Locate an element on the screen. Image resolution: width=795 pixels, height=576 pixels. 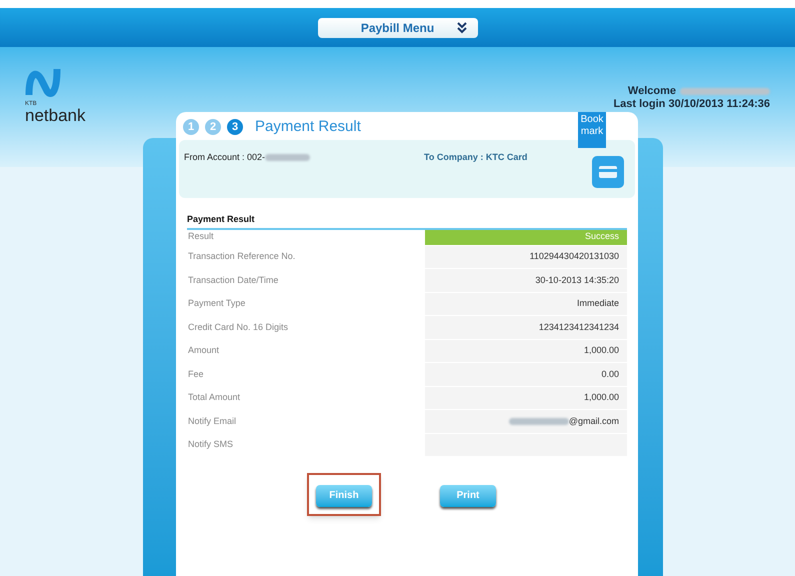
action-button: Print is located at coordinates (468, 495).